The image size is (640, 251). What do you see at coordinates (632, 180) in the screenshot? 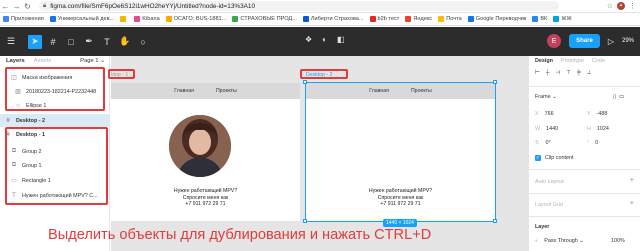
I see `add-auto-layout-icon: +` at bounding box center [632, 180].